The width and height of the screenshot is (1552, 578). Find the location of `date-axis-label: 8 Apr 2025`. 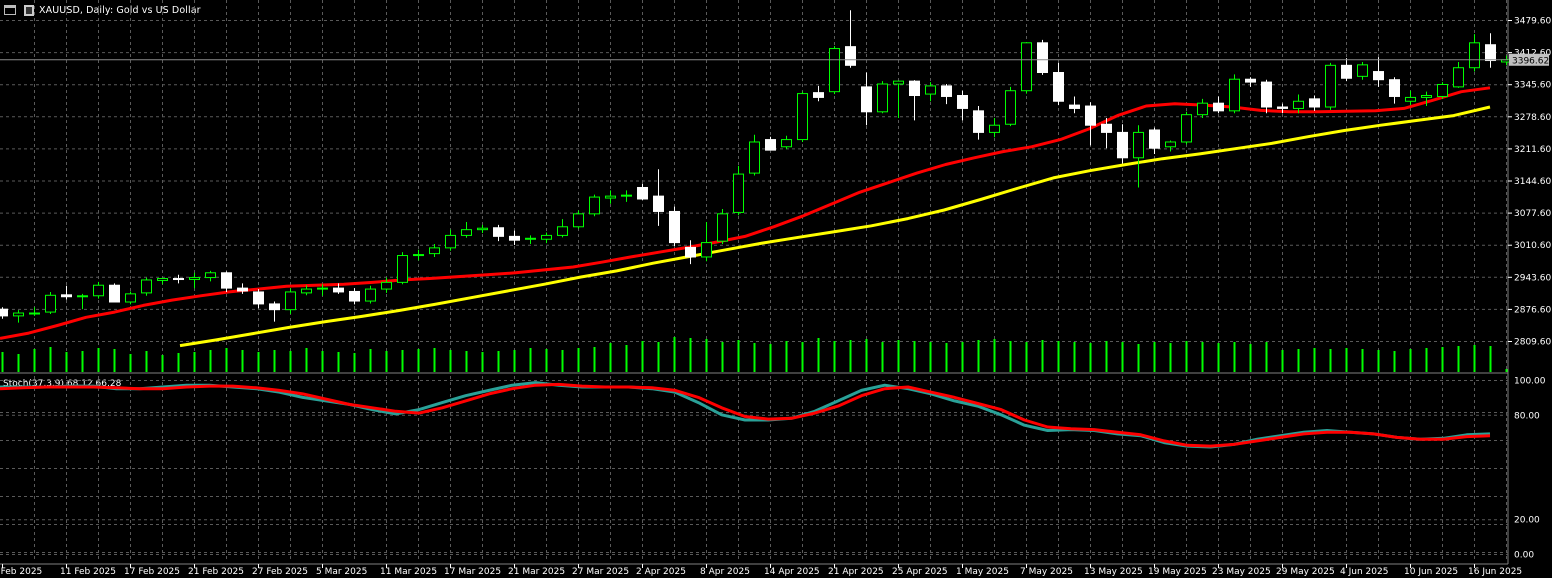

date-axis-label: 8 Apr 2025 is located at coordinates (725, 572).